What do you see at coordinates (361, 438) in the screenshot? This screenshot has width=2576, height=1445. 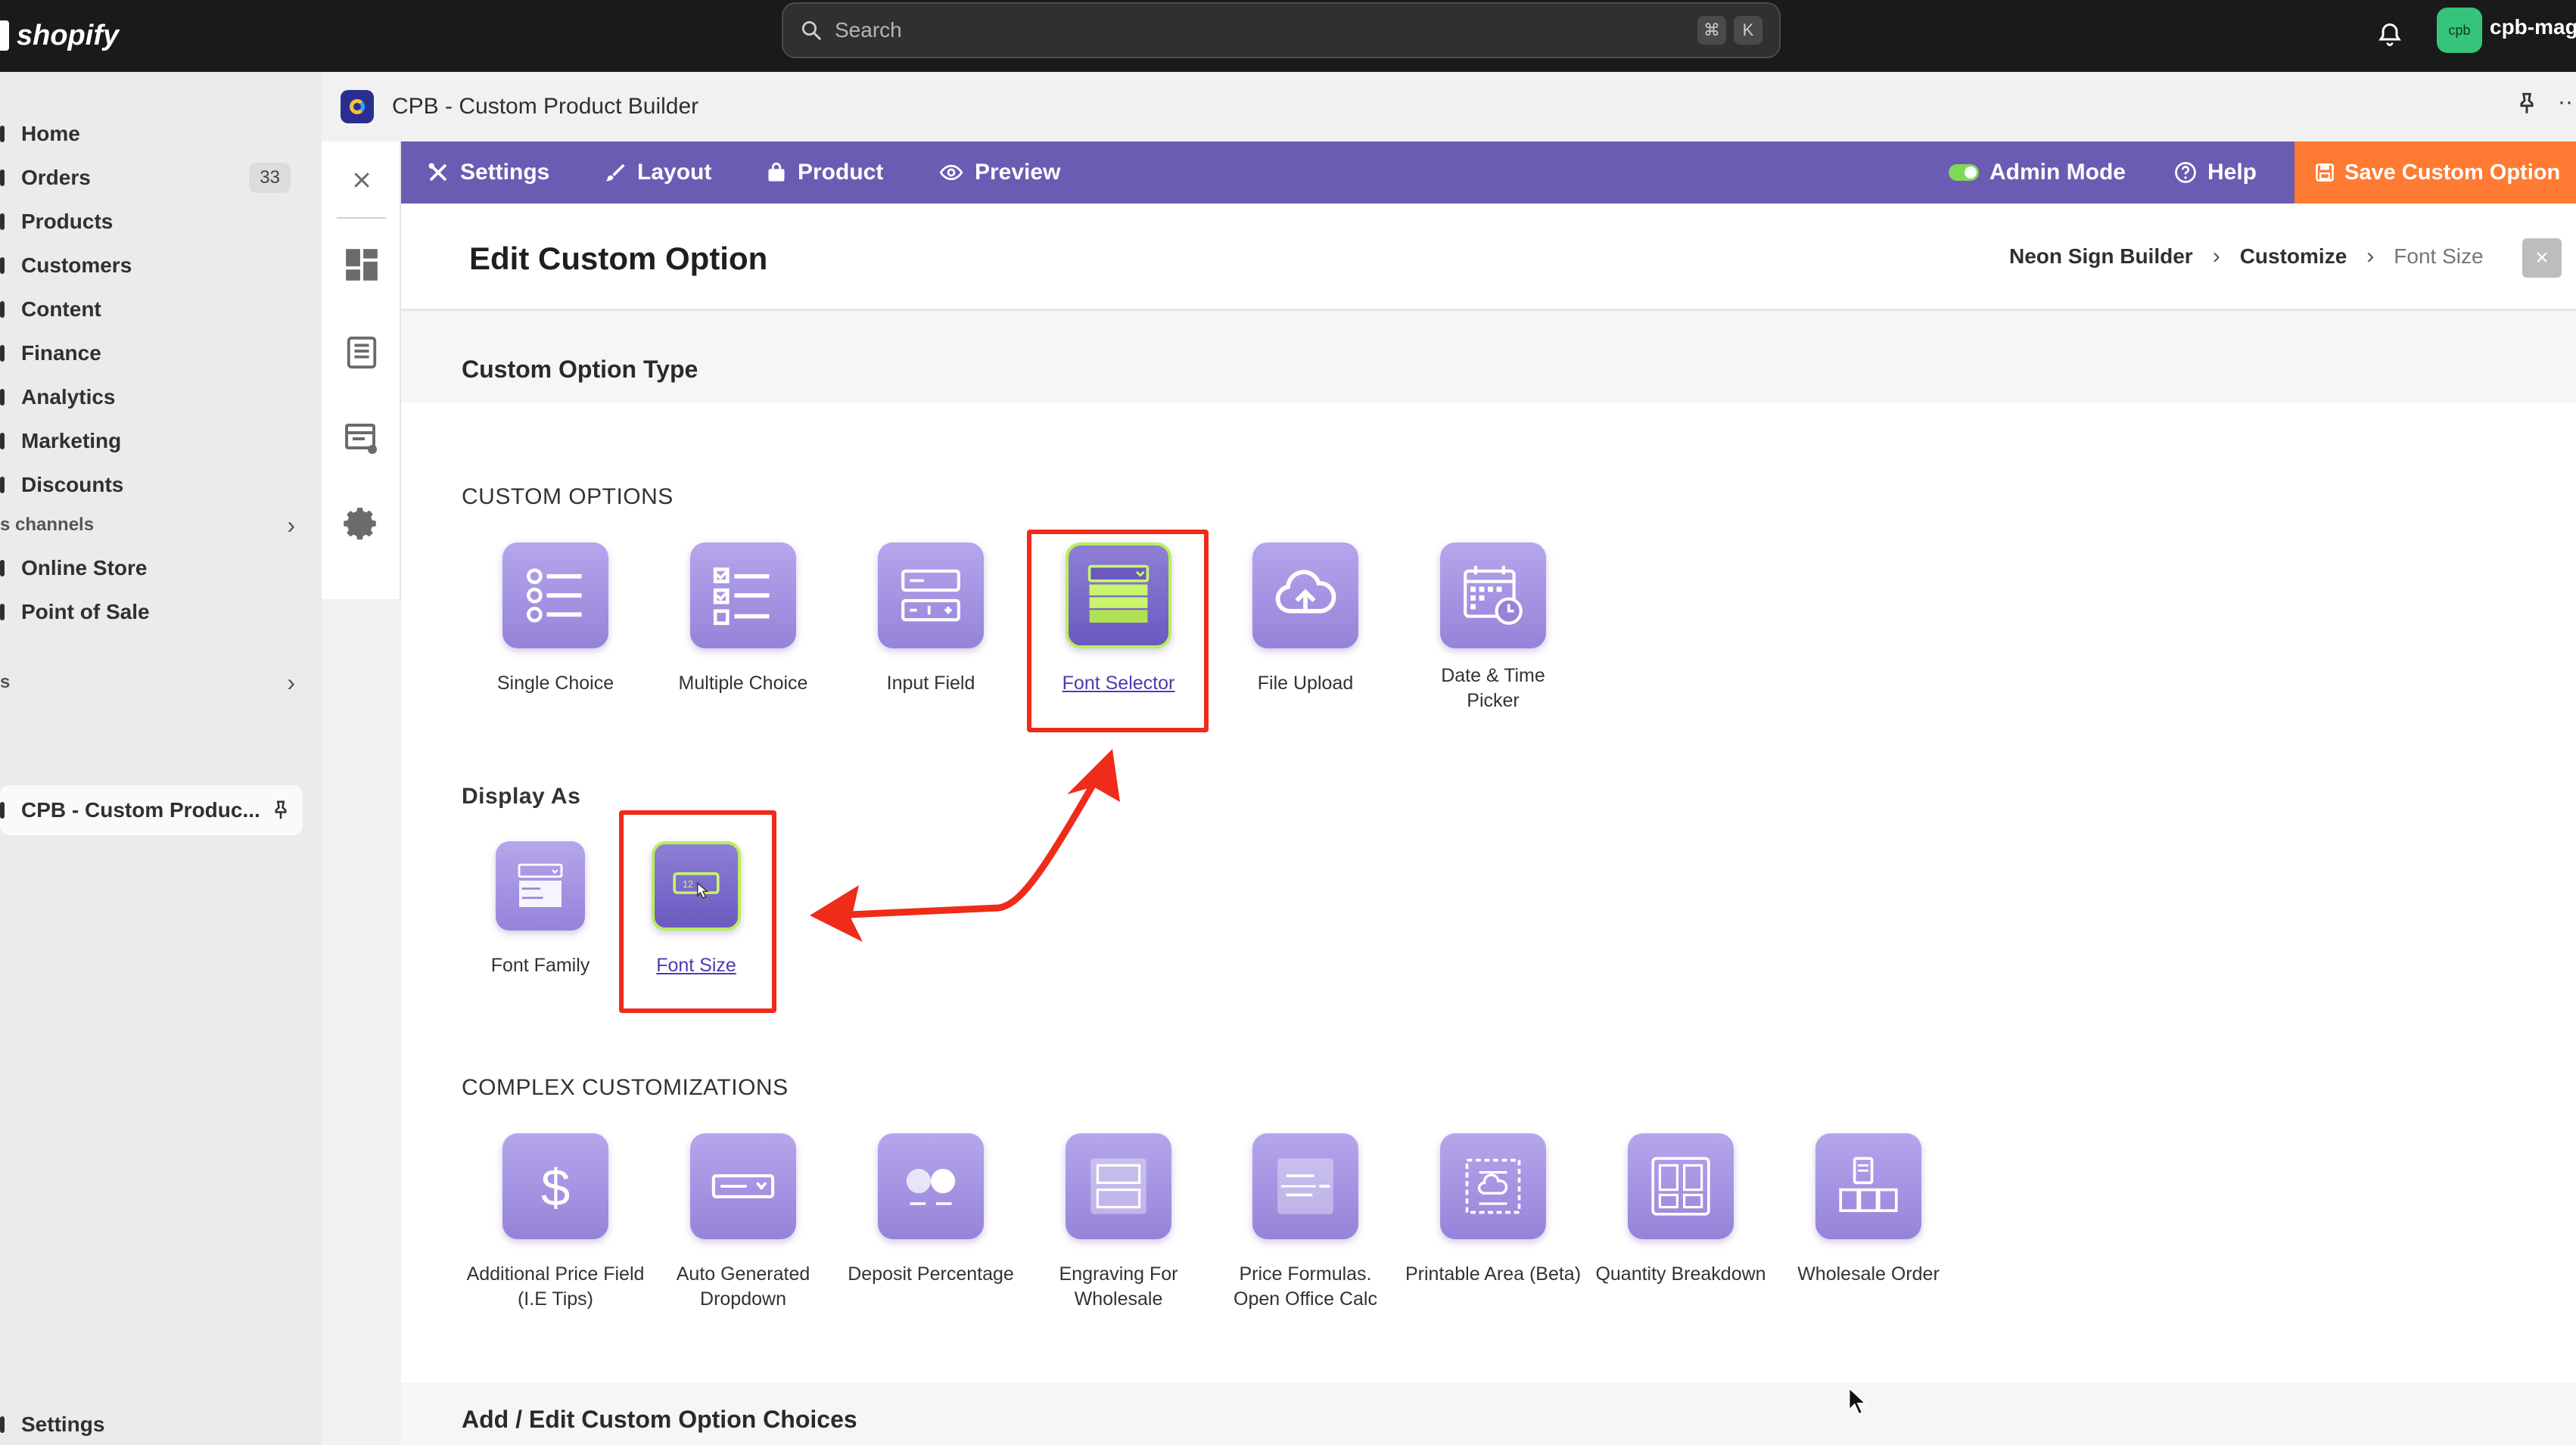 I see `table-settings-icon` at bounding box center [361, 438].